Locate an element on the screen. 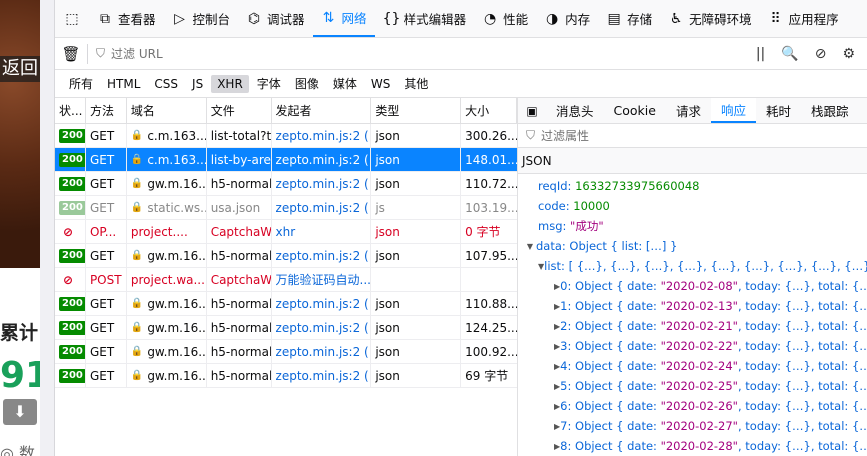  col-file: 文件 is located at coordinates (239, 110).